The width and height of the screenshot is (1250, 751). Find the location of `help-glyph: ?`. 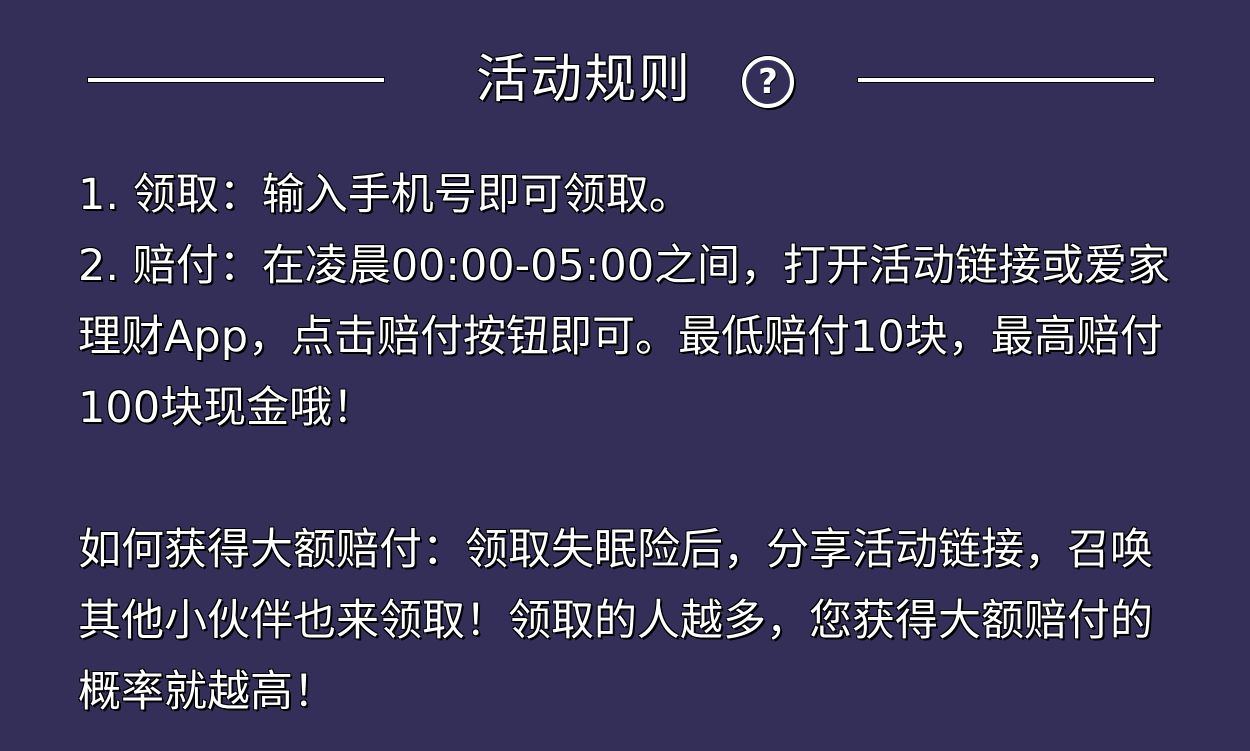

help-glyph: ? is located at coordinates (768, 82).